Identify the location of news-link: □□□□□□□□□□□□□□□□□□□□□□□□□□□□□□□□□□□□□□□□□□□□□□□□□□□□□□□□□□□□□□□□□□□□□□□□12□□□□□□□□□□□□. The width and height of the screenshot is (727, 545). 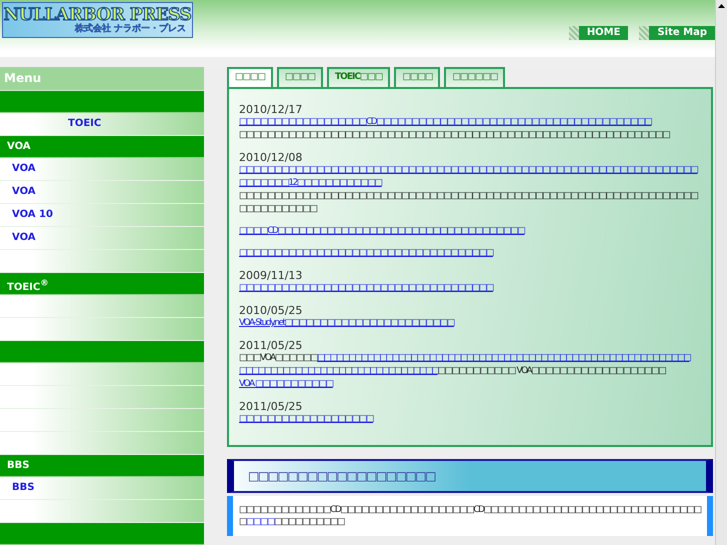
(470, 177).